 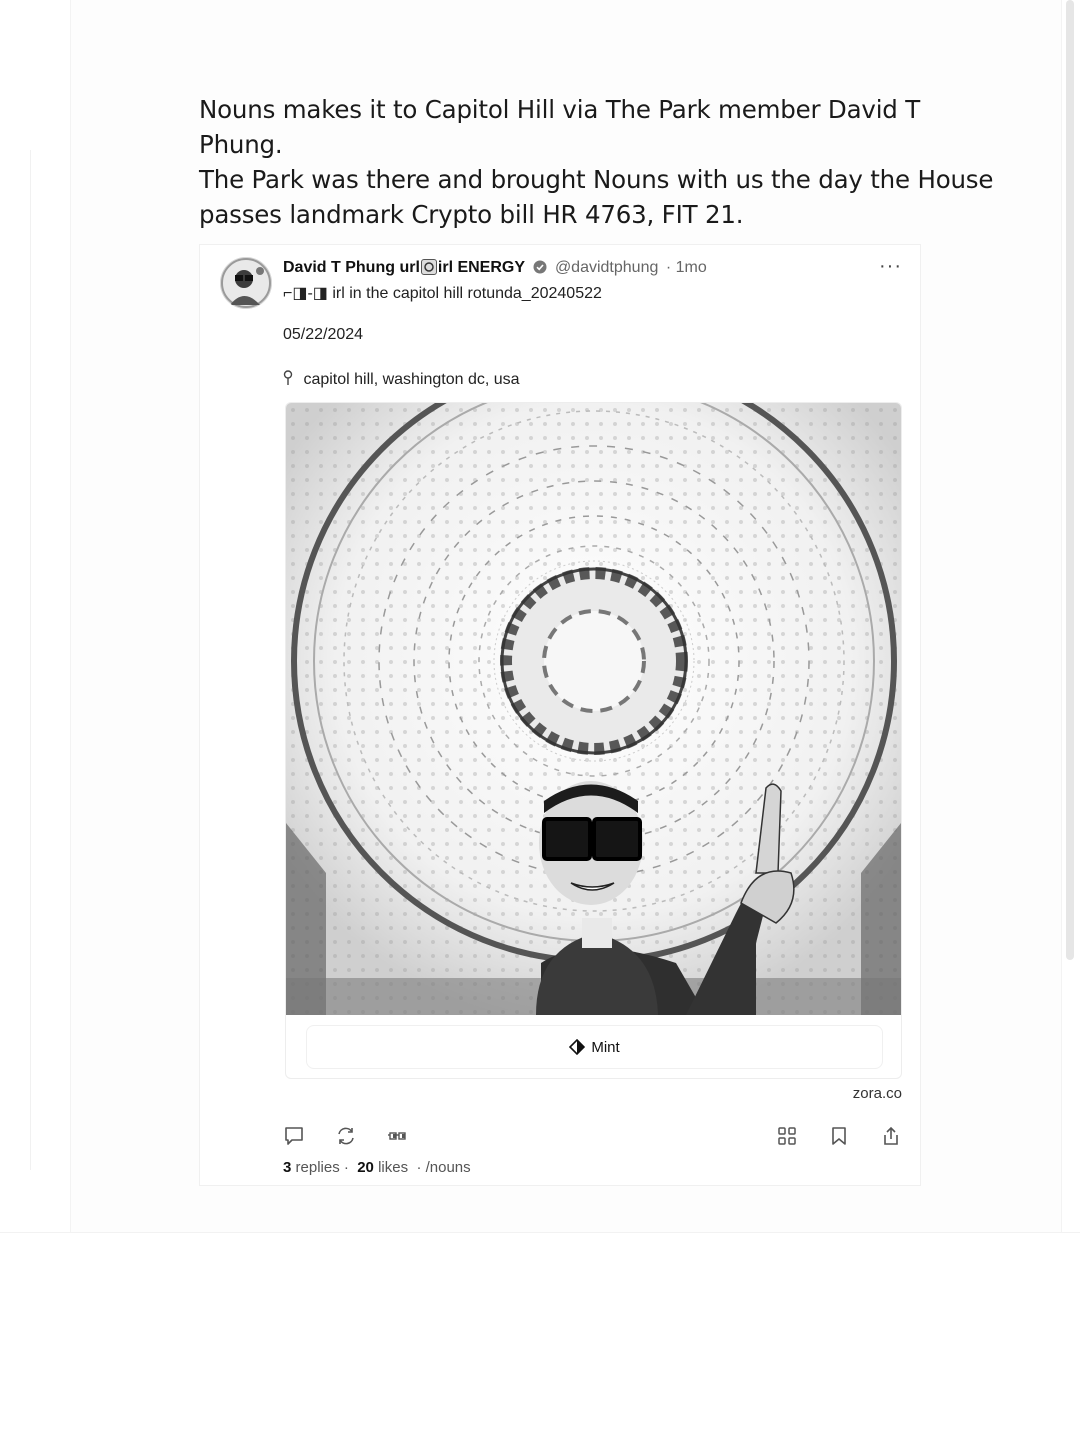 What do you see at coordinates (577, 1047) in the screenshot?
I see `diamond-icon` at bounding box center [577, 1047].